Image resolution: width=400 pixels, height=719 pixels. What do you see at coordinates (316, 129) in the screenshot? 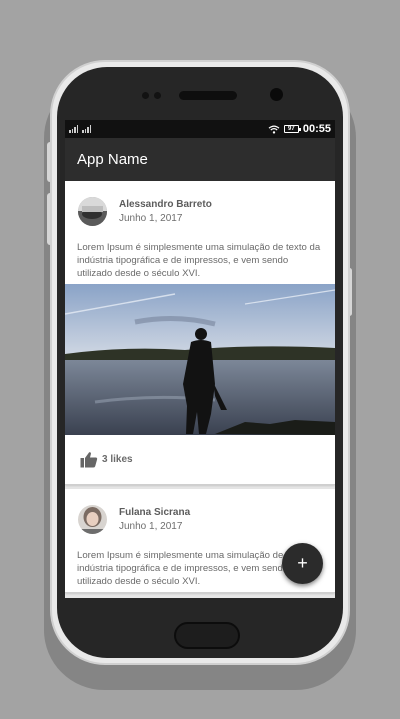
I see `clock: 00:55` at bounding box center [316, 129].